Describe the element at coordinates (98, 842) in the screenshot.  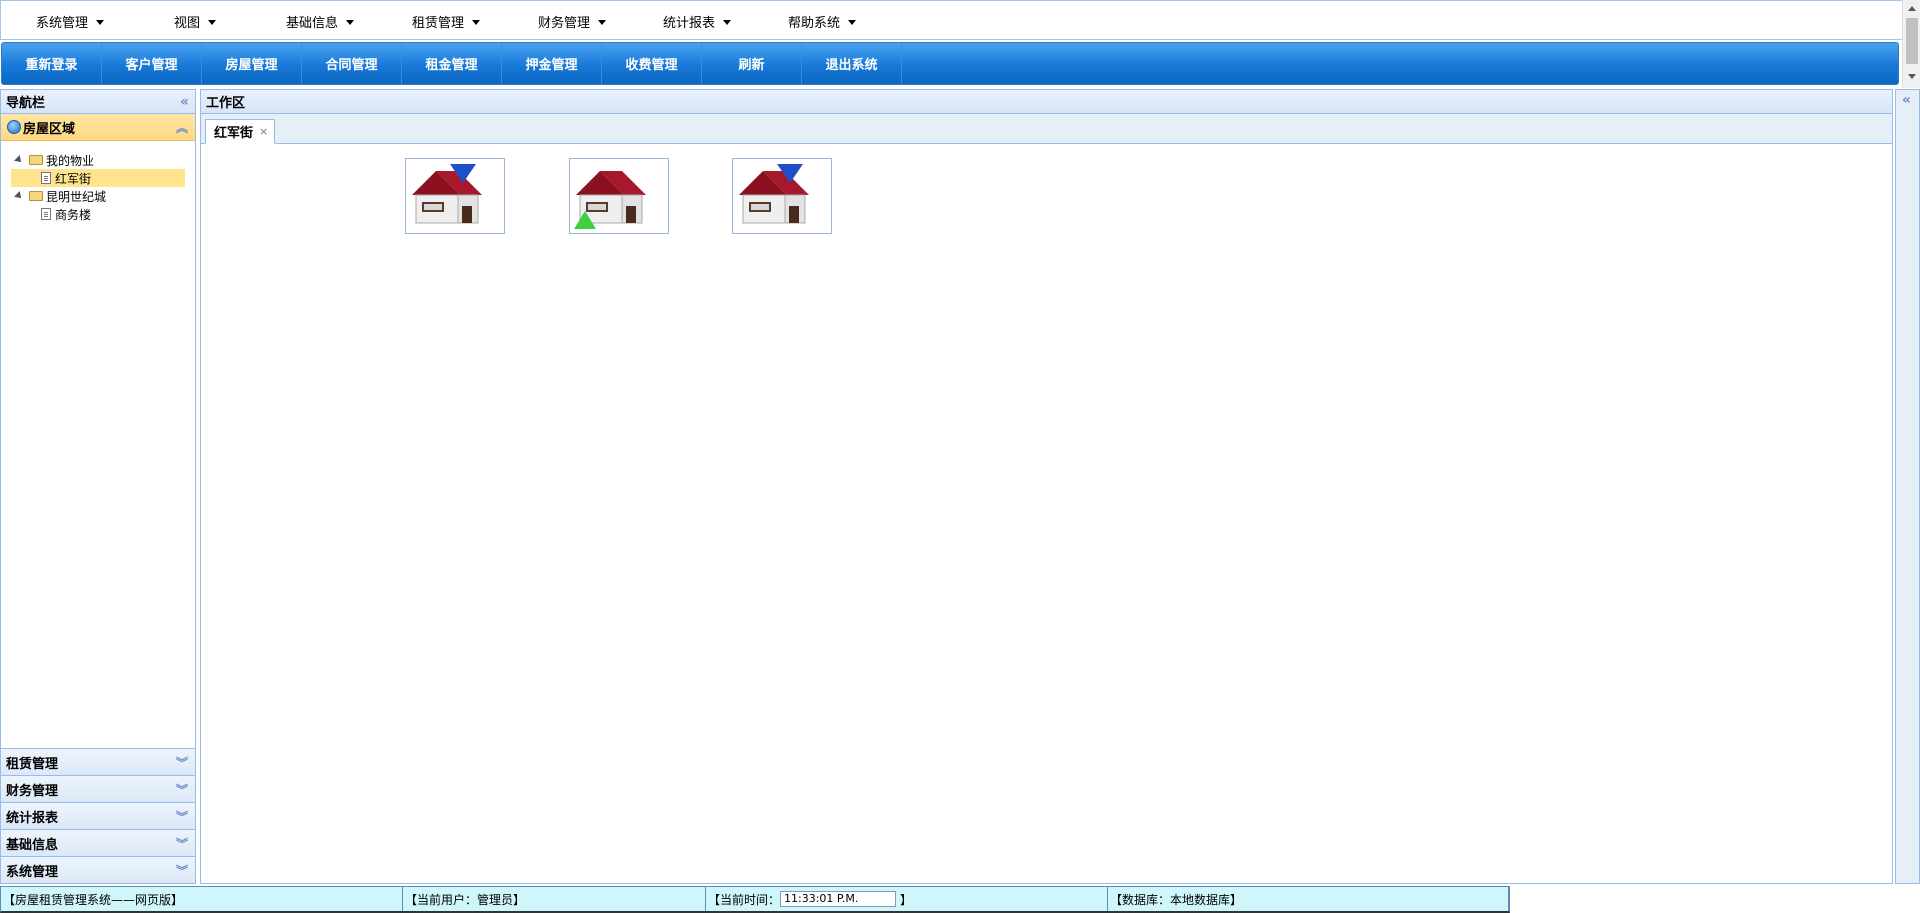
I see `accordion-base-info: 基础信息 ︾` at that location.